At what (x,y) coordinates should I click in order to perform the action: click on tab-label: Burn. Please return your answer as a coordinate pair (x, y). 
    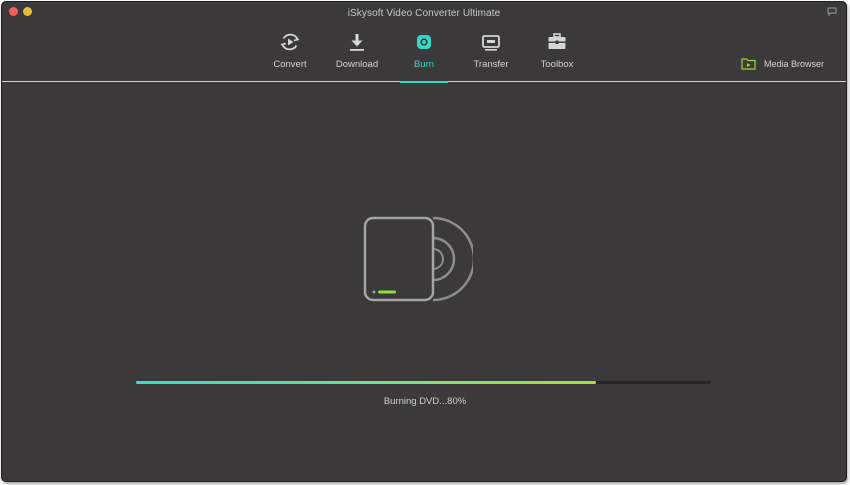
    Looking at the image, I should click on (424, 64).